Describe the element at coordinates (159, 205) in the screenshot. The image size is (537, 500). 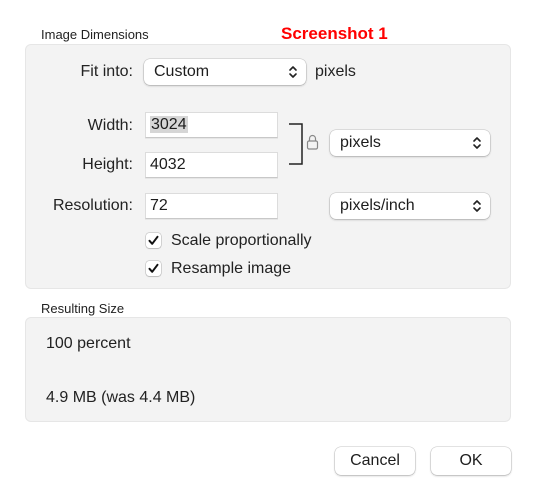
I see `resolution-value: 72` at that location.